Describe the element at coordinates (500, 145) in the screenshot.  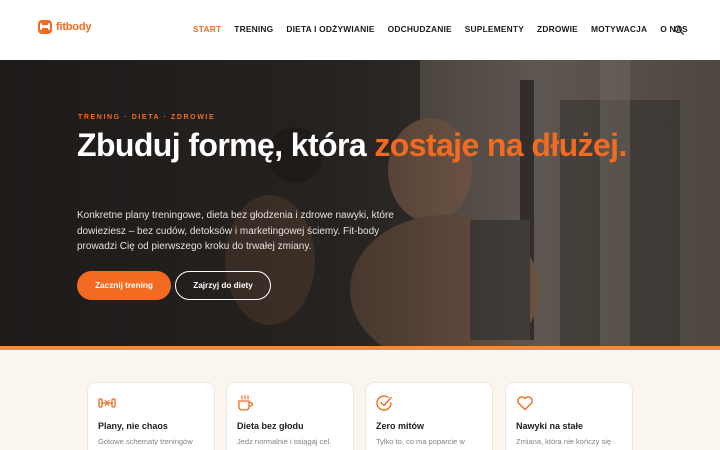
I see `headline-accent: zostaje na dłużej.` at that location.